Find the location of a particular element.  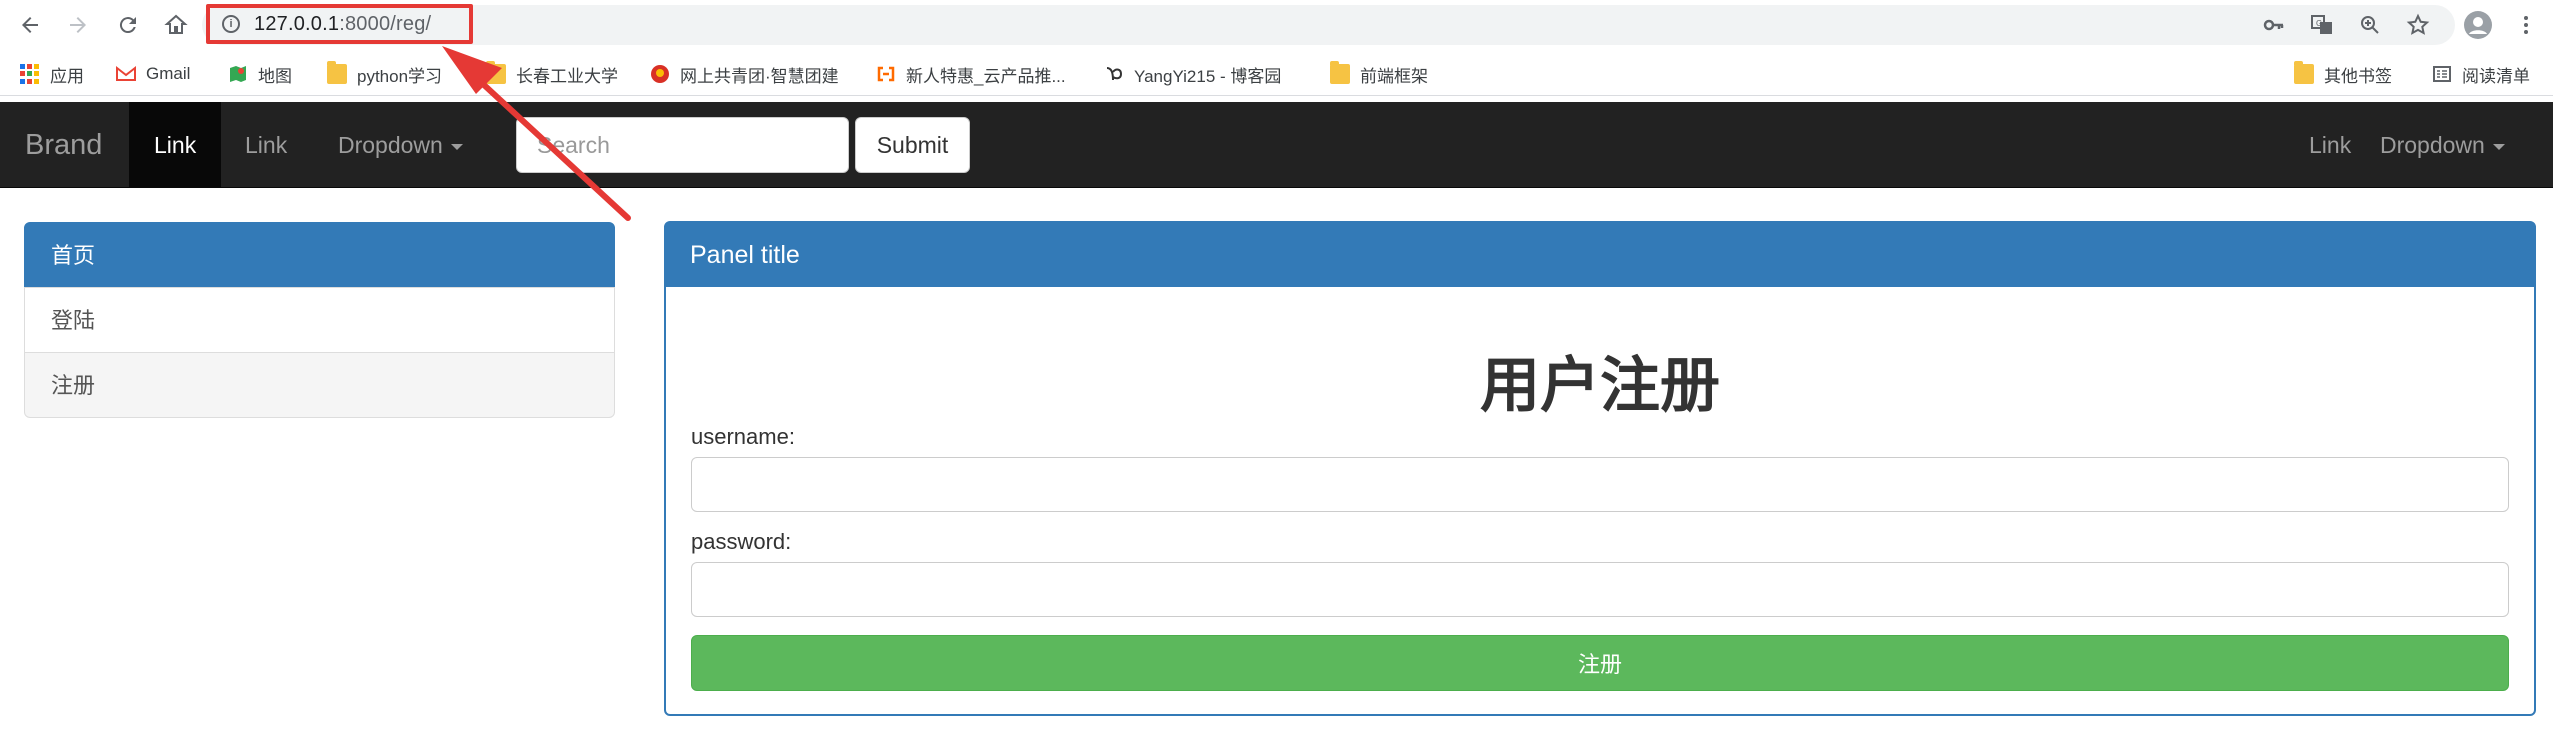

bookmark-ccut: 长春工业大学 is located at coordinates (552, 74).